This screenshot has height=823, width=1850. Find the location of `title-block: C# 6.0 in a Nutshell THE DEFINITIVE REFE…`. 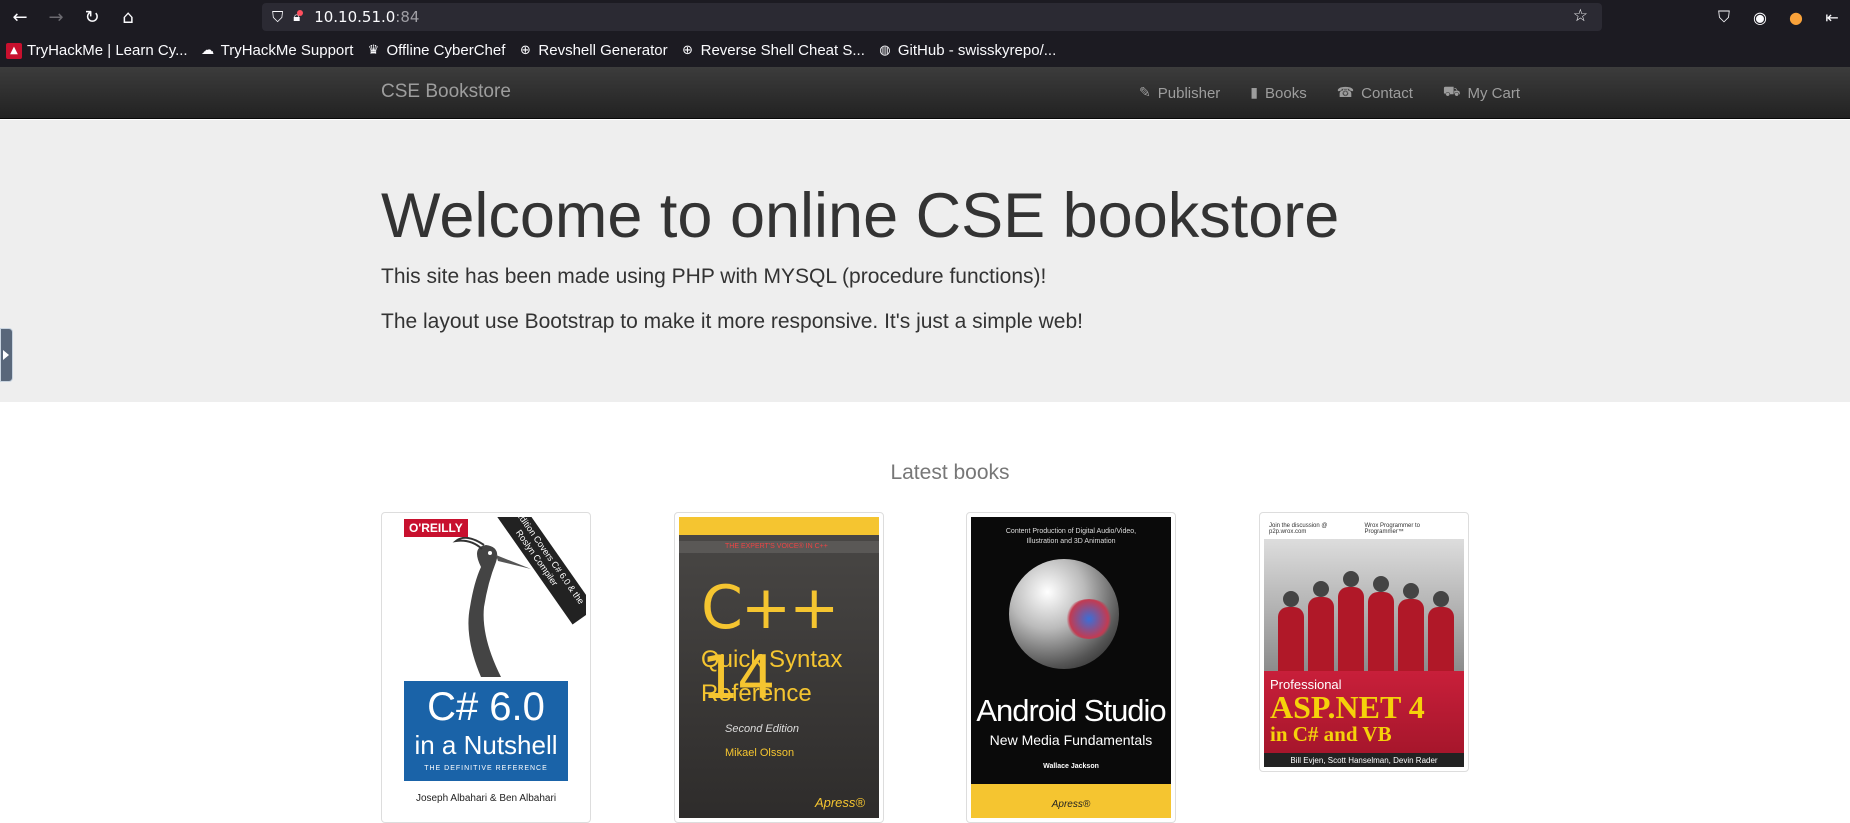

title-block: C# 6.0 in a Nutshell THE DEFINITIVE REFE… is located at coordinates (486, 731).